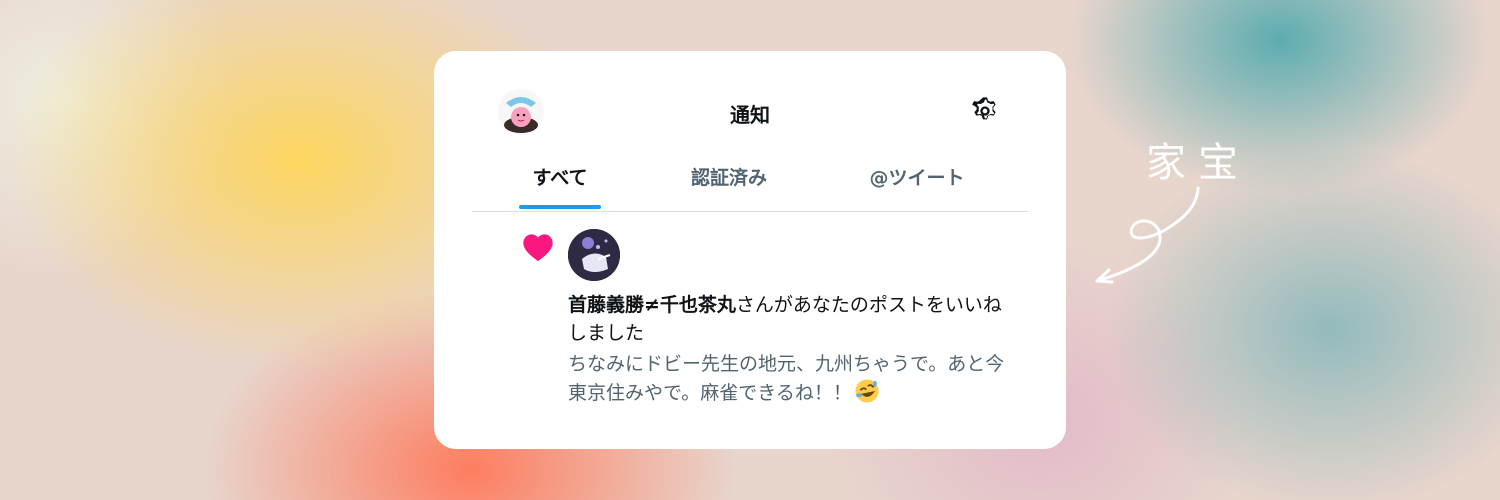 The image size is (1500, 500). Describe the element at coordinates (1147, 235) in the screenshot. I see `curved-arrow-icon` at that location.